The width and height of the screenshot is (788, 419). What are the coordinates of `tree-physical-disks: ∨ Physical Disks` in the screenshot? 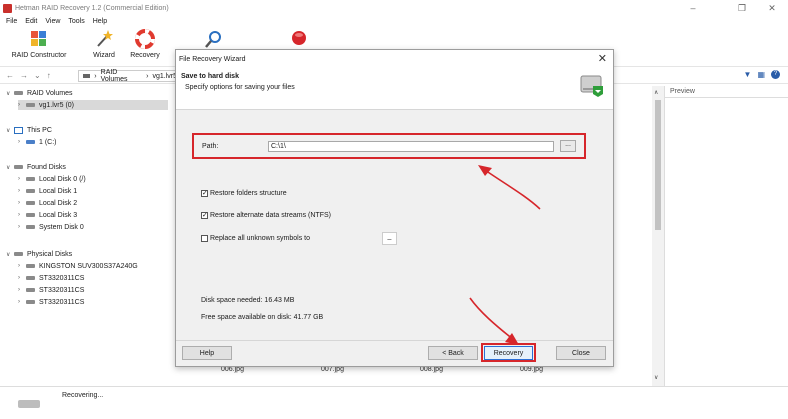 It's located at (39, 254).